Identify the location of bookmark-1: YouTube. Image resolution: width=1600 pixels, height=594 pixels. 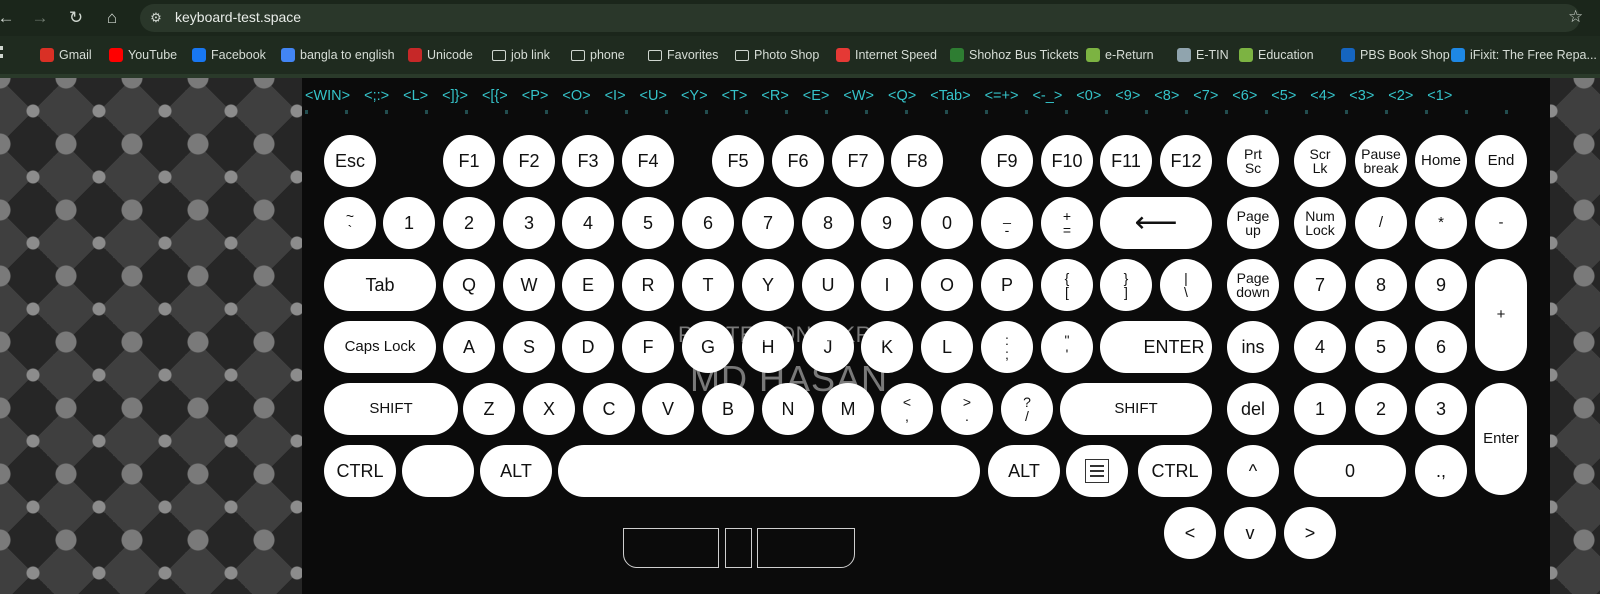
(143, 55).